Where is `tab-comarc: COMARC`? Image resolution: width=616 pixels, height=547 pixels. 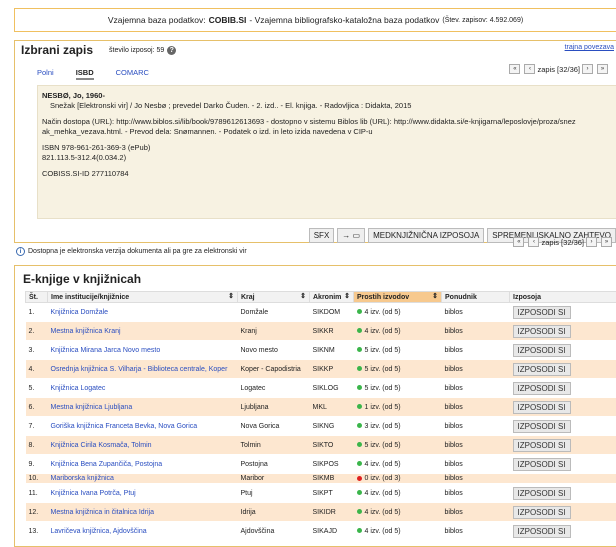
tab-comarc: COMARC is located at coordinates (132, 74).